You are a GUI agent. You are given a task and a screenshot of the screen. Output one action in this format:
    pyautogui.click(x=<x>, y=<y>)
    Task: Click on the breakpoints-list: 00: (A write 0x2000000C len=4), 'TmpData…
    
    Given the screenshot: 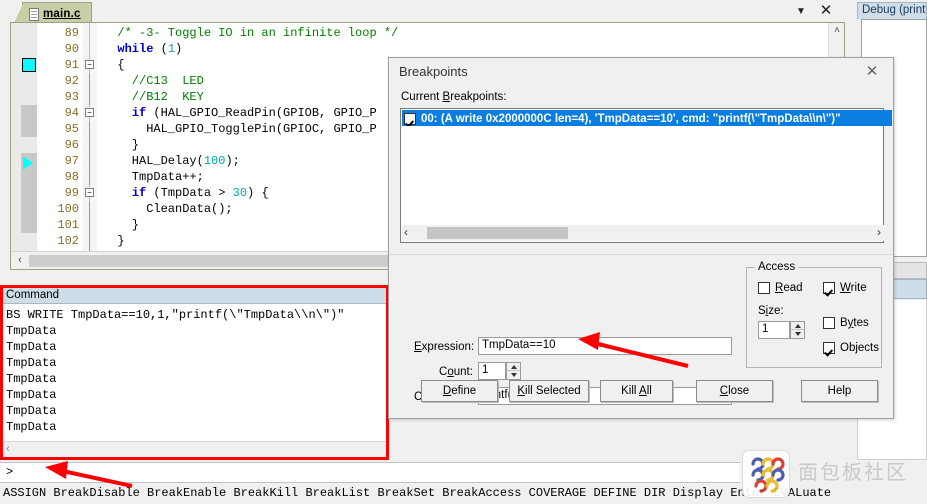 What is the action you would take?
    pyautogui.click(x=646, y=175)
    